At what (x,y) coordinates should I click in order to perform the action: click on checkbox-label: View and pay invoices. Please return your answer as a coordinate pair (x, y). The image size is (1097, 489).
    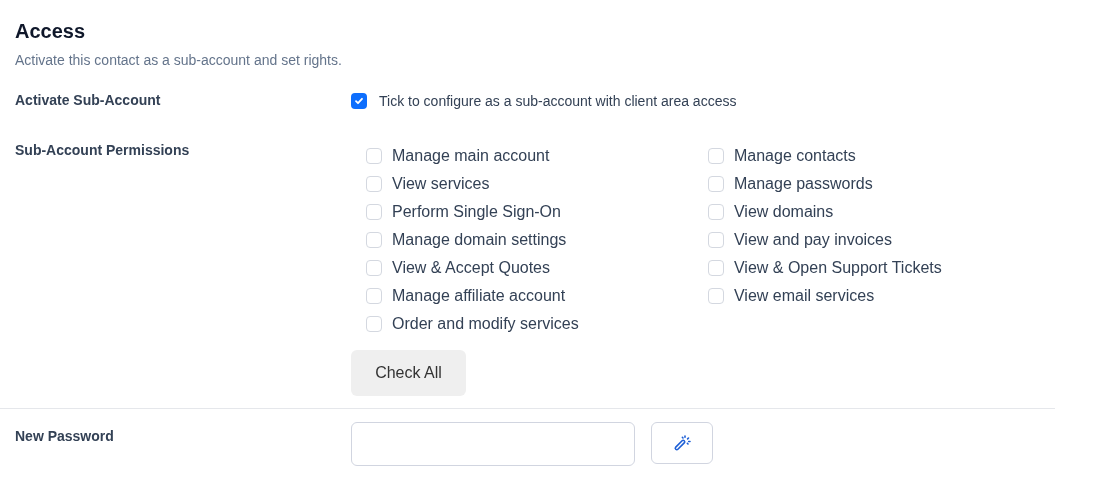
    Looking at the image, I should click on (812, 240).